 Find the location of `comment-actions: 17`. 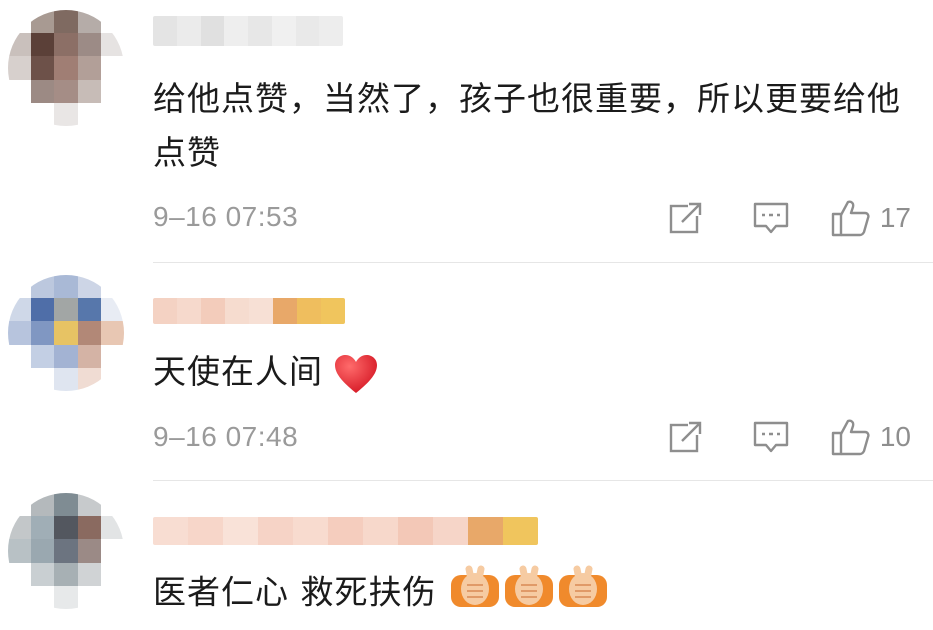

comment-actions: 17 is located at coordinates (789, 218).